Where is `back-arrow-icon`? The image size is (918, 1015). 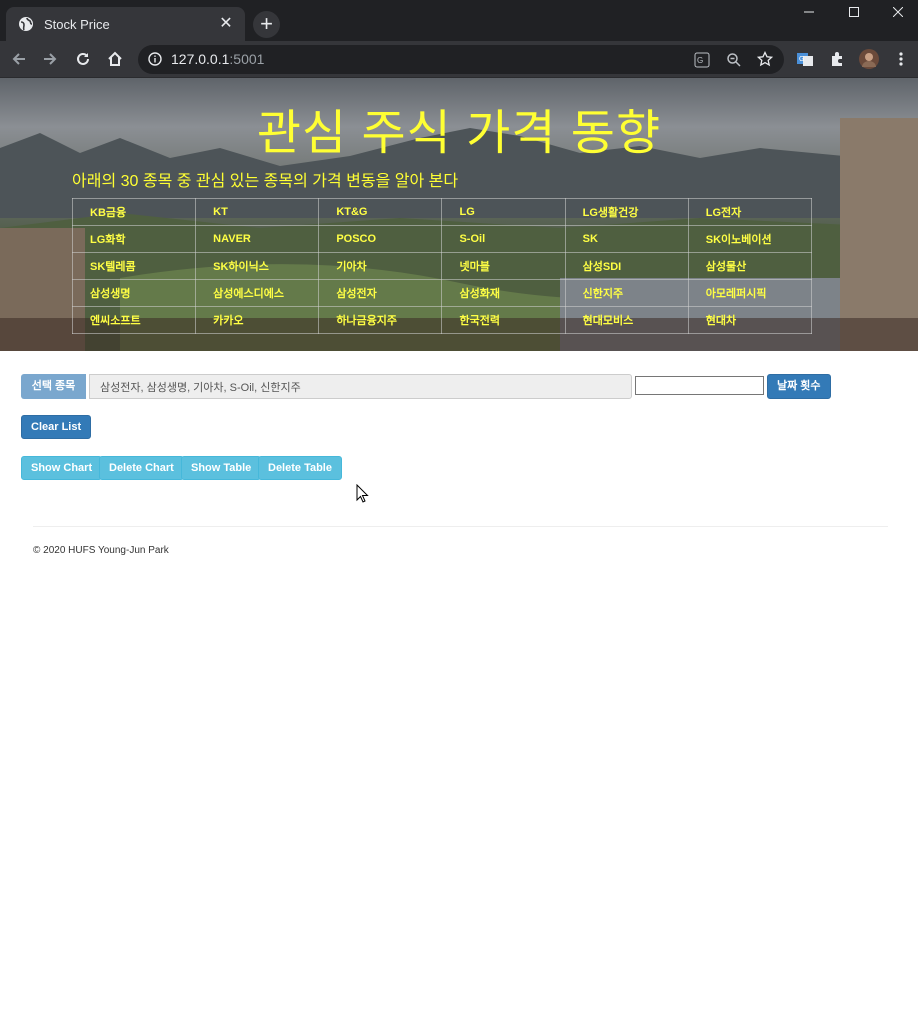 back-arrow-icon is located at coordinates (19, 59).